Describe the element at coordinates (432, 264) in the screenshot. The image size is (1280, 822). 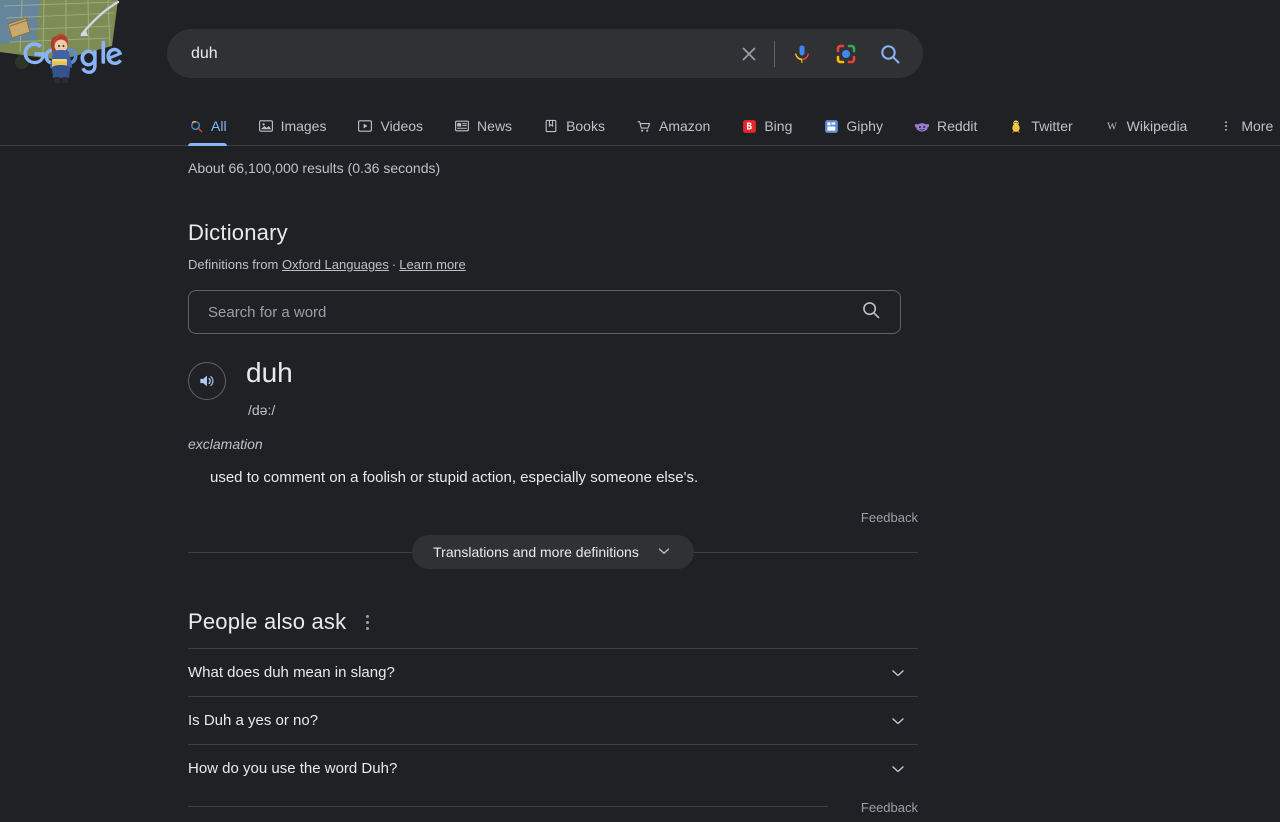
I see `learn-more-link: Learn more` at that location.